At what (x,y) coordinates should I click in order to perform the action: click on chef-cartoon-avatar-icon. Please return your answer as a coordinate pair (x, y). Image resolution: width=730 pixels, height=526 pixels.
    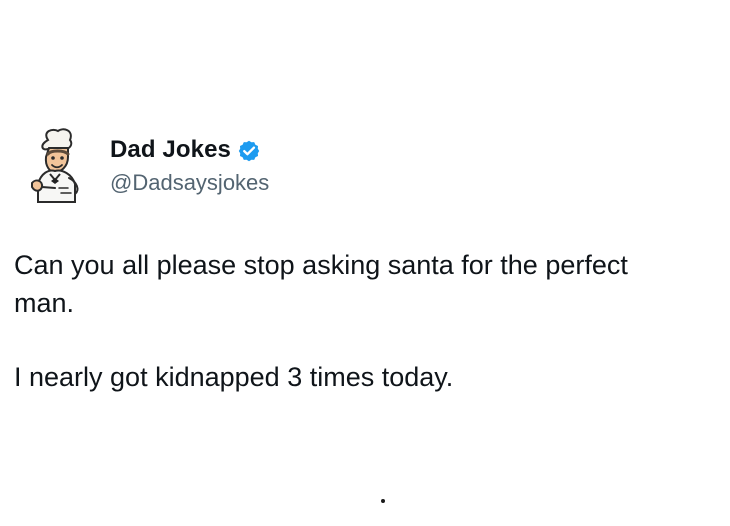
    Looking at the image, I should click on (55, 165).